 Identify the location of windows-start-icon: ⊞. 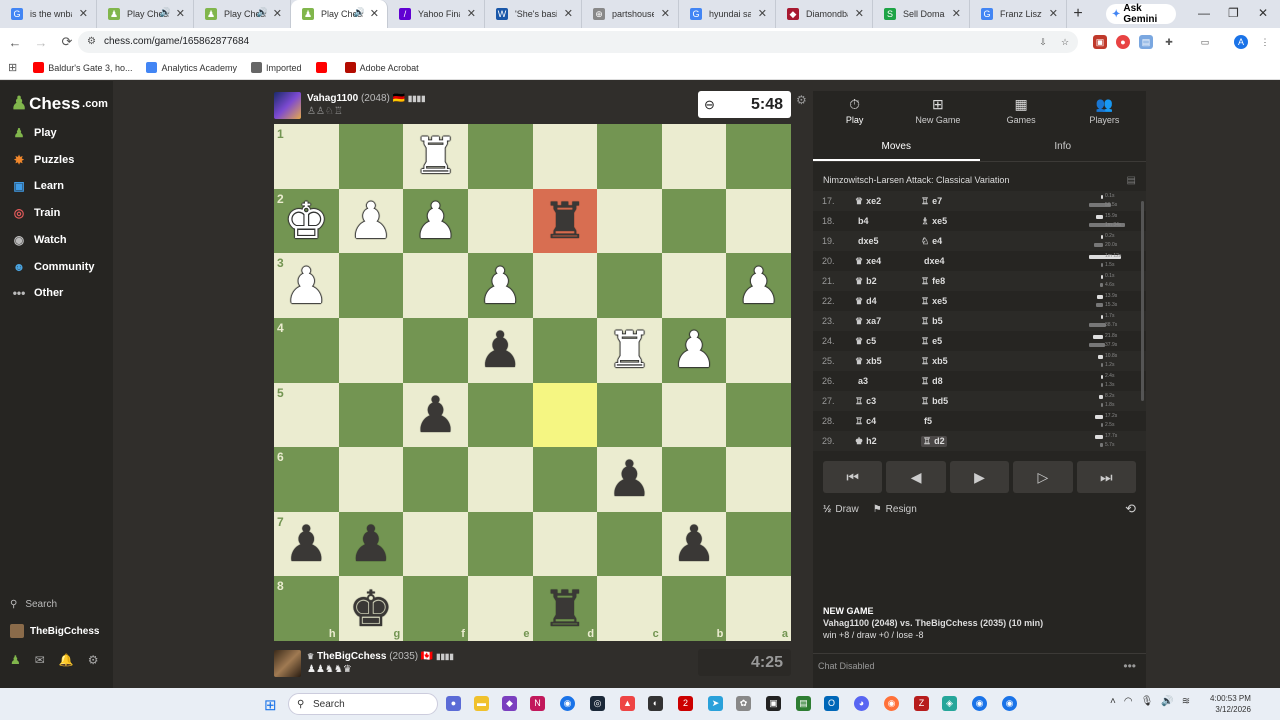
(270, 705).